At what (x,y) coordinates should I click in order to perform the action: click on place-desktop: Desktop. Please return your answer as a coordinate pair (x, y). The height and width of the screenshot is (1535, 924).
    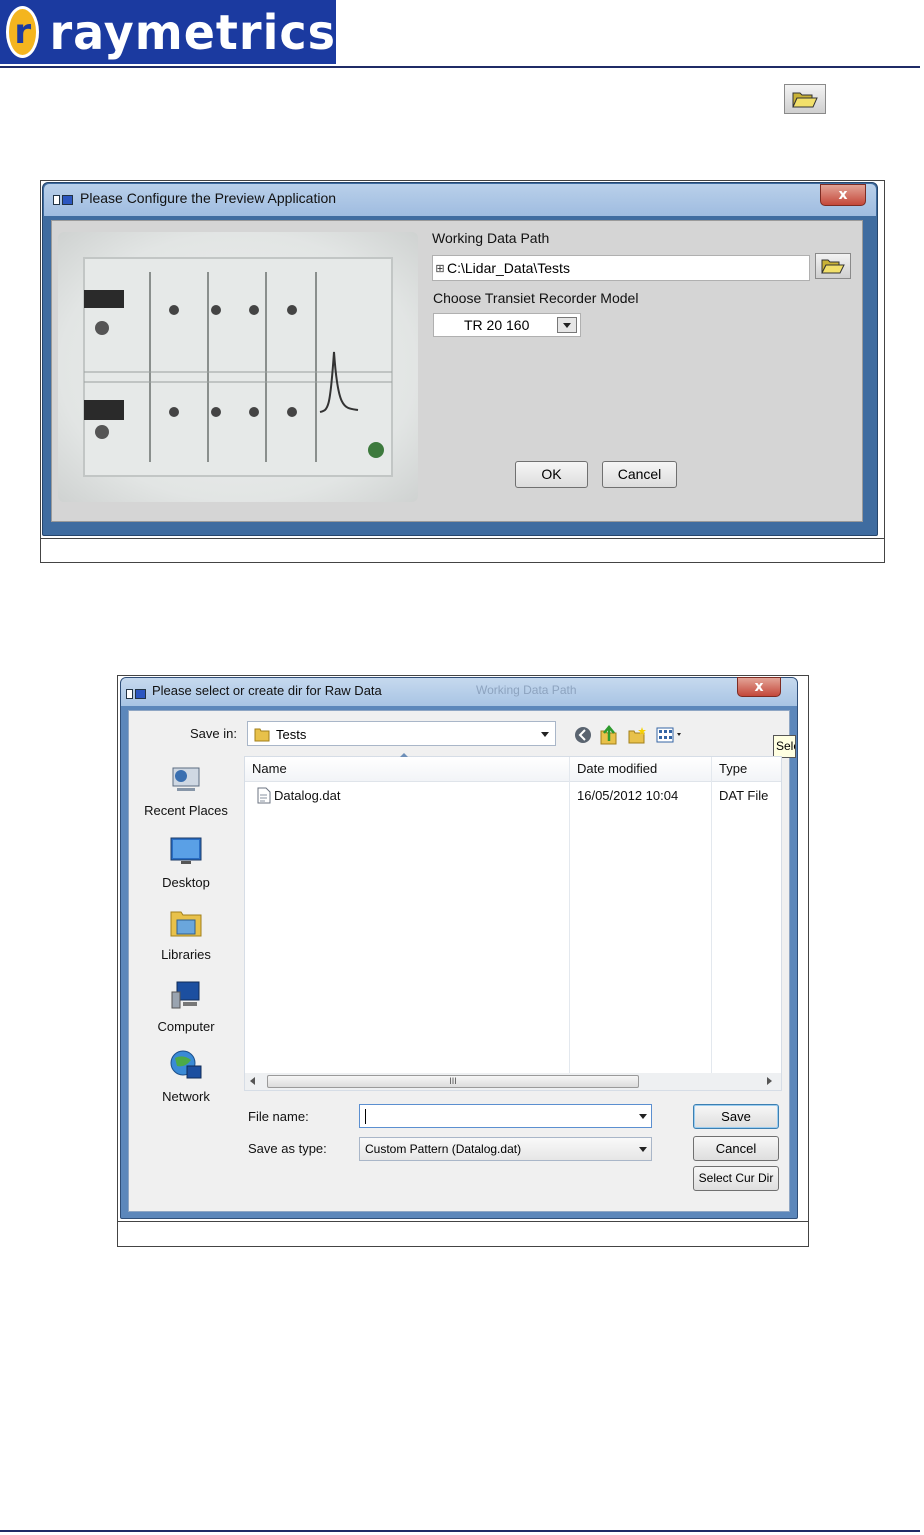
    Looking at the image, I should click on (186, 862).